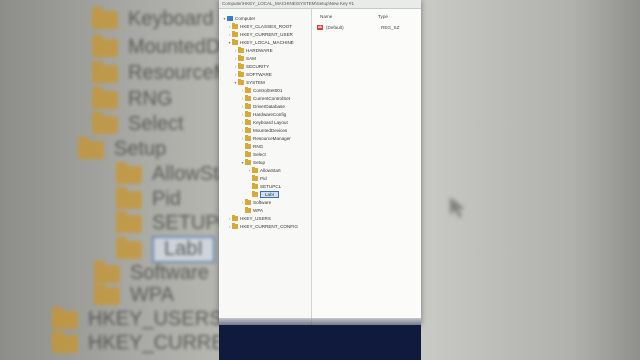 This screenshot has width=640, height=360. I want to click on tree-item-label: Software, so click(262, 202).